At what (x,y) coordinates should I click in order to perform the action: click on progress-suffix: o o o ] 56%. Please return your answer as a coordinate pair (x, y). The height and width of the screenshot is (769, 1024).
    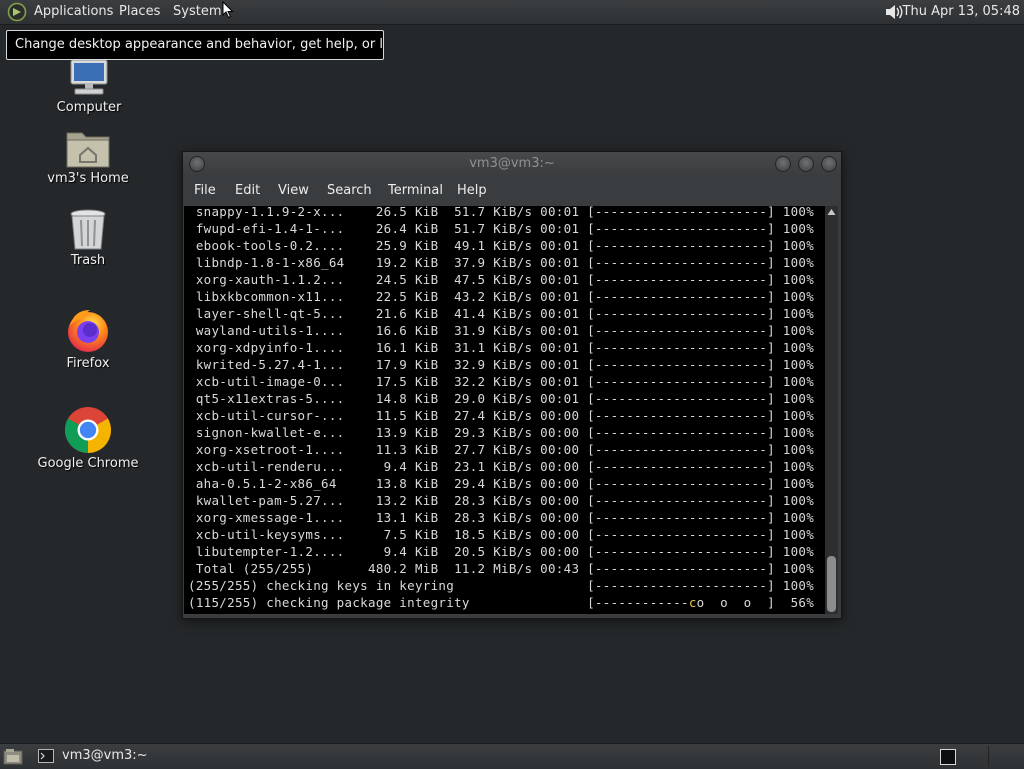
    Looking at the image, I should click on (755, 602).